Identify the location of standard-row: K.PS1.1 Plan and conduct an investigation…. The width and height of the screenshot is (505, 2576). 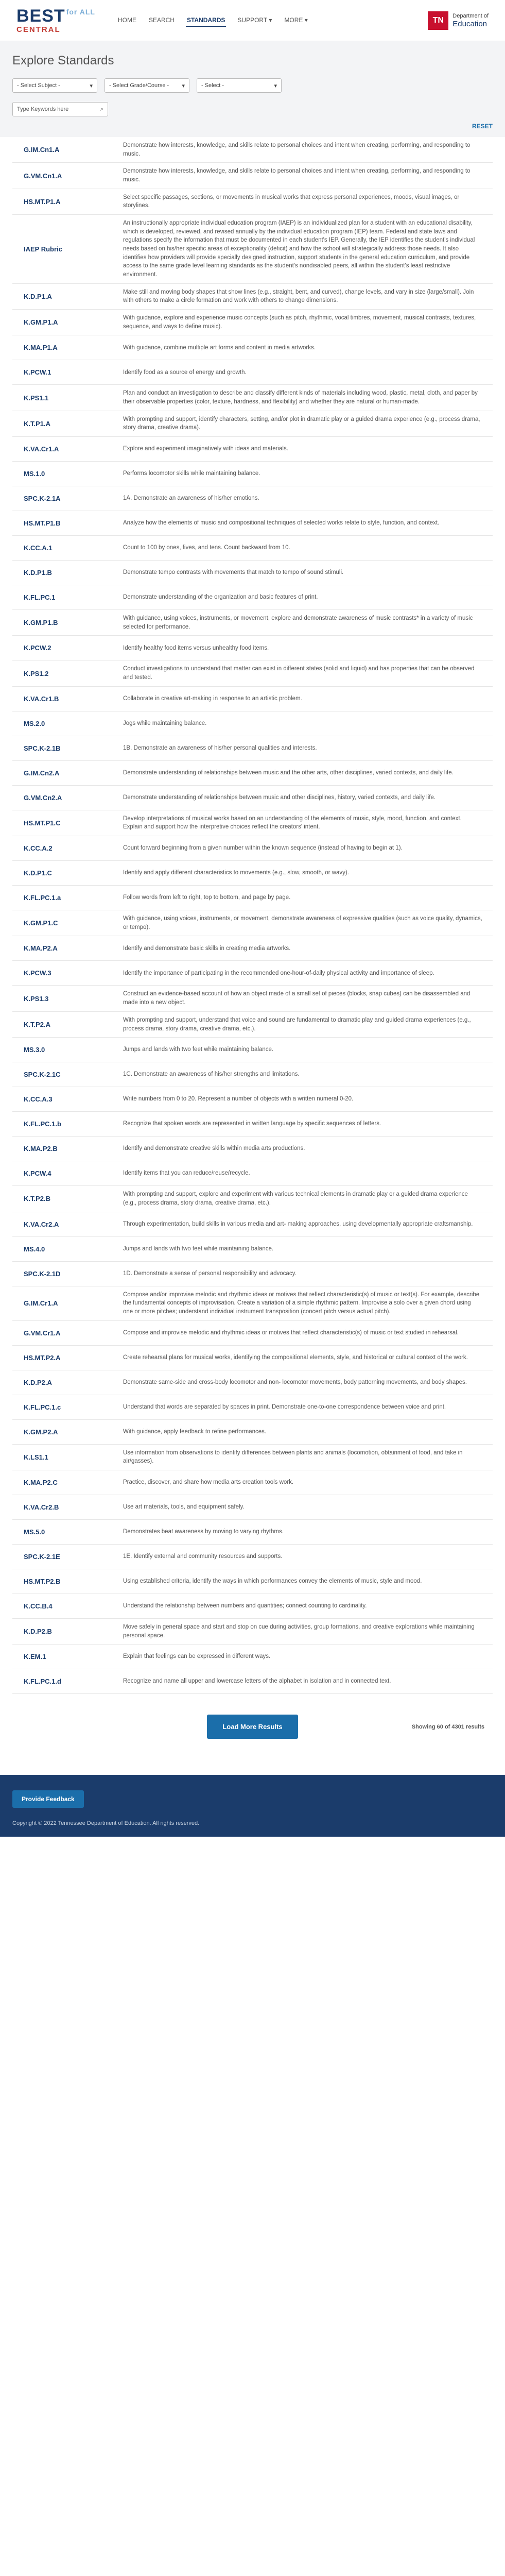
(252, 398).